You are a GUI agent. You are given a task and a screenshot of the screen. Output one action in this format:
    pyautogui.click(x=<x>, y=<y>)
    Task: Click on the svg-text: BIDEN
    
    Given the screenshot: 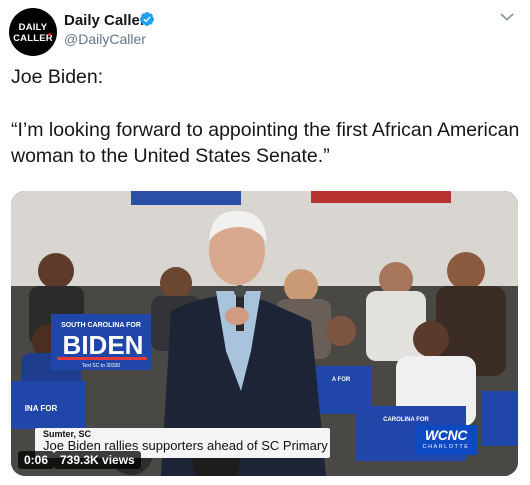 What is the action you would take?
    pyautogui.click(x=103, y=345)
    